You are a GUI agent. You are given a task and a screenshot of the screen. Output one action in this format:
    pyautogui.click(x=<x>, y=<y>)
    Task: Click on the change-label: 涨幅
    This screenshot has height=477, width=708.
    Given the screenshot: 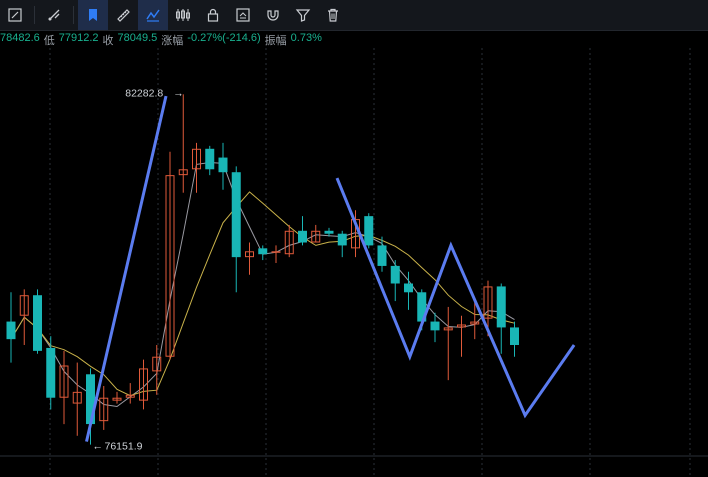 What is the action you would take?
    pyautogui.click(x=172, y=41)
    